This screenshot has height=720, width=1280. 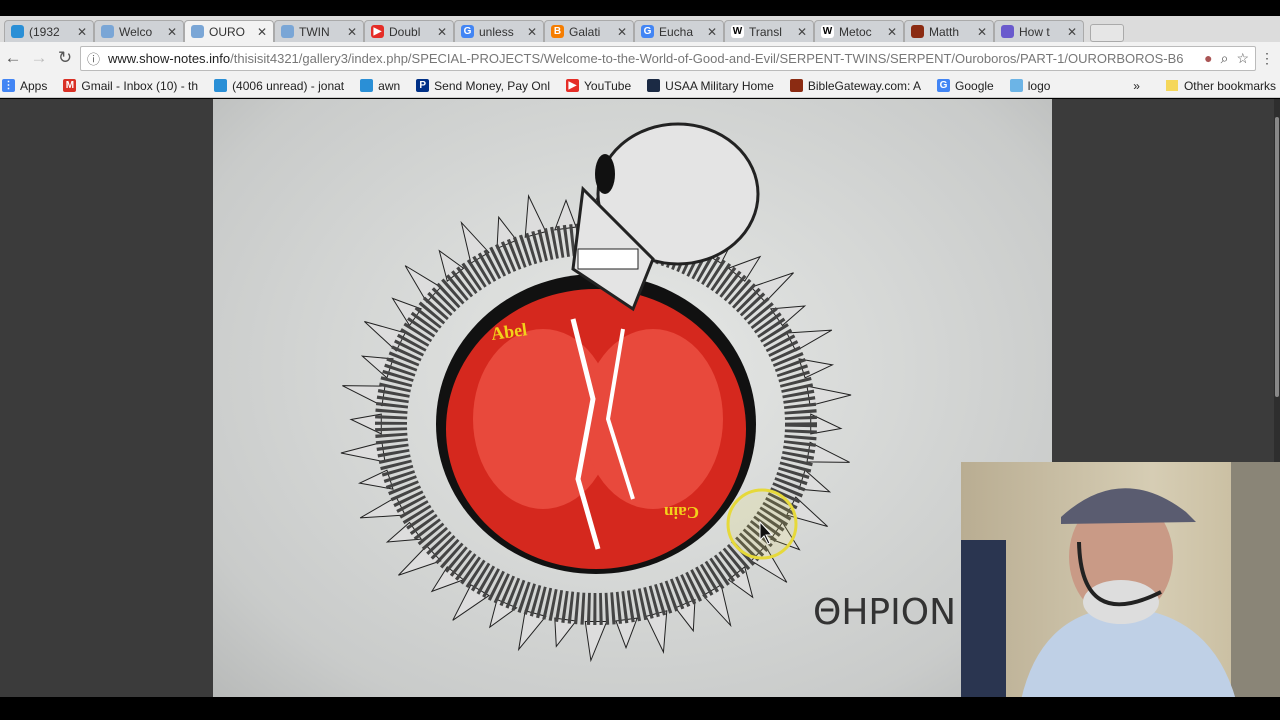 What do you see at coordinates (719, 85) in the screenshot?
I see `bookmark-label: USAA Military Home` at bounding box center [719, 85].